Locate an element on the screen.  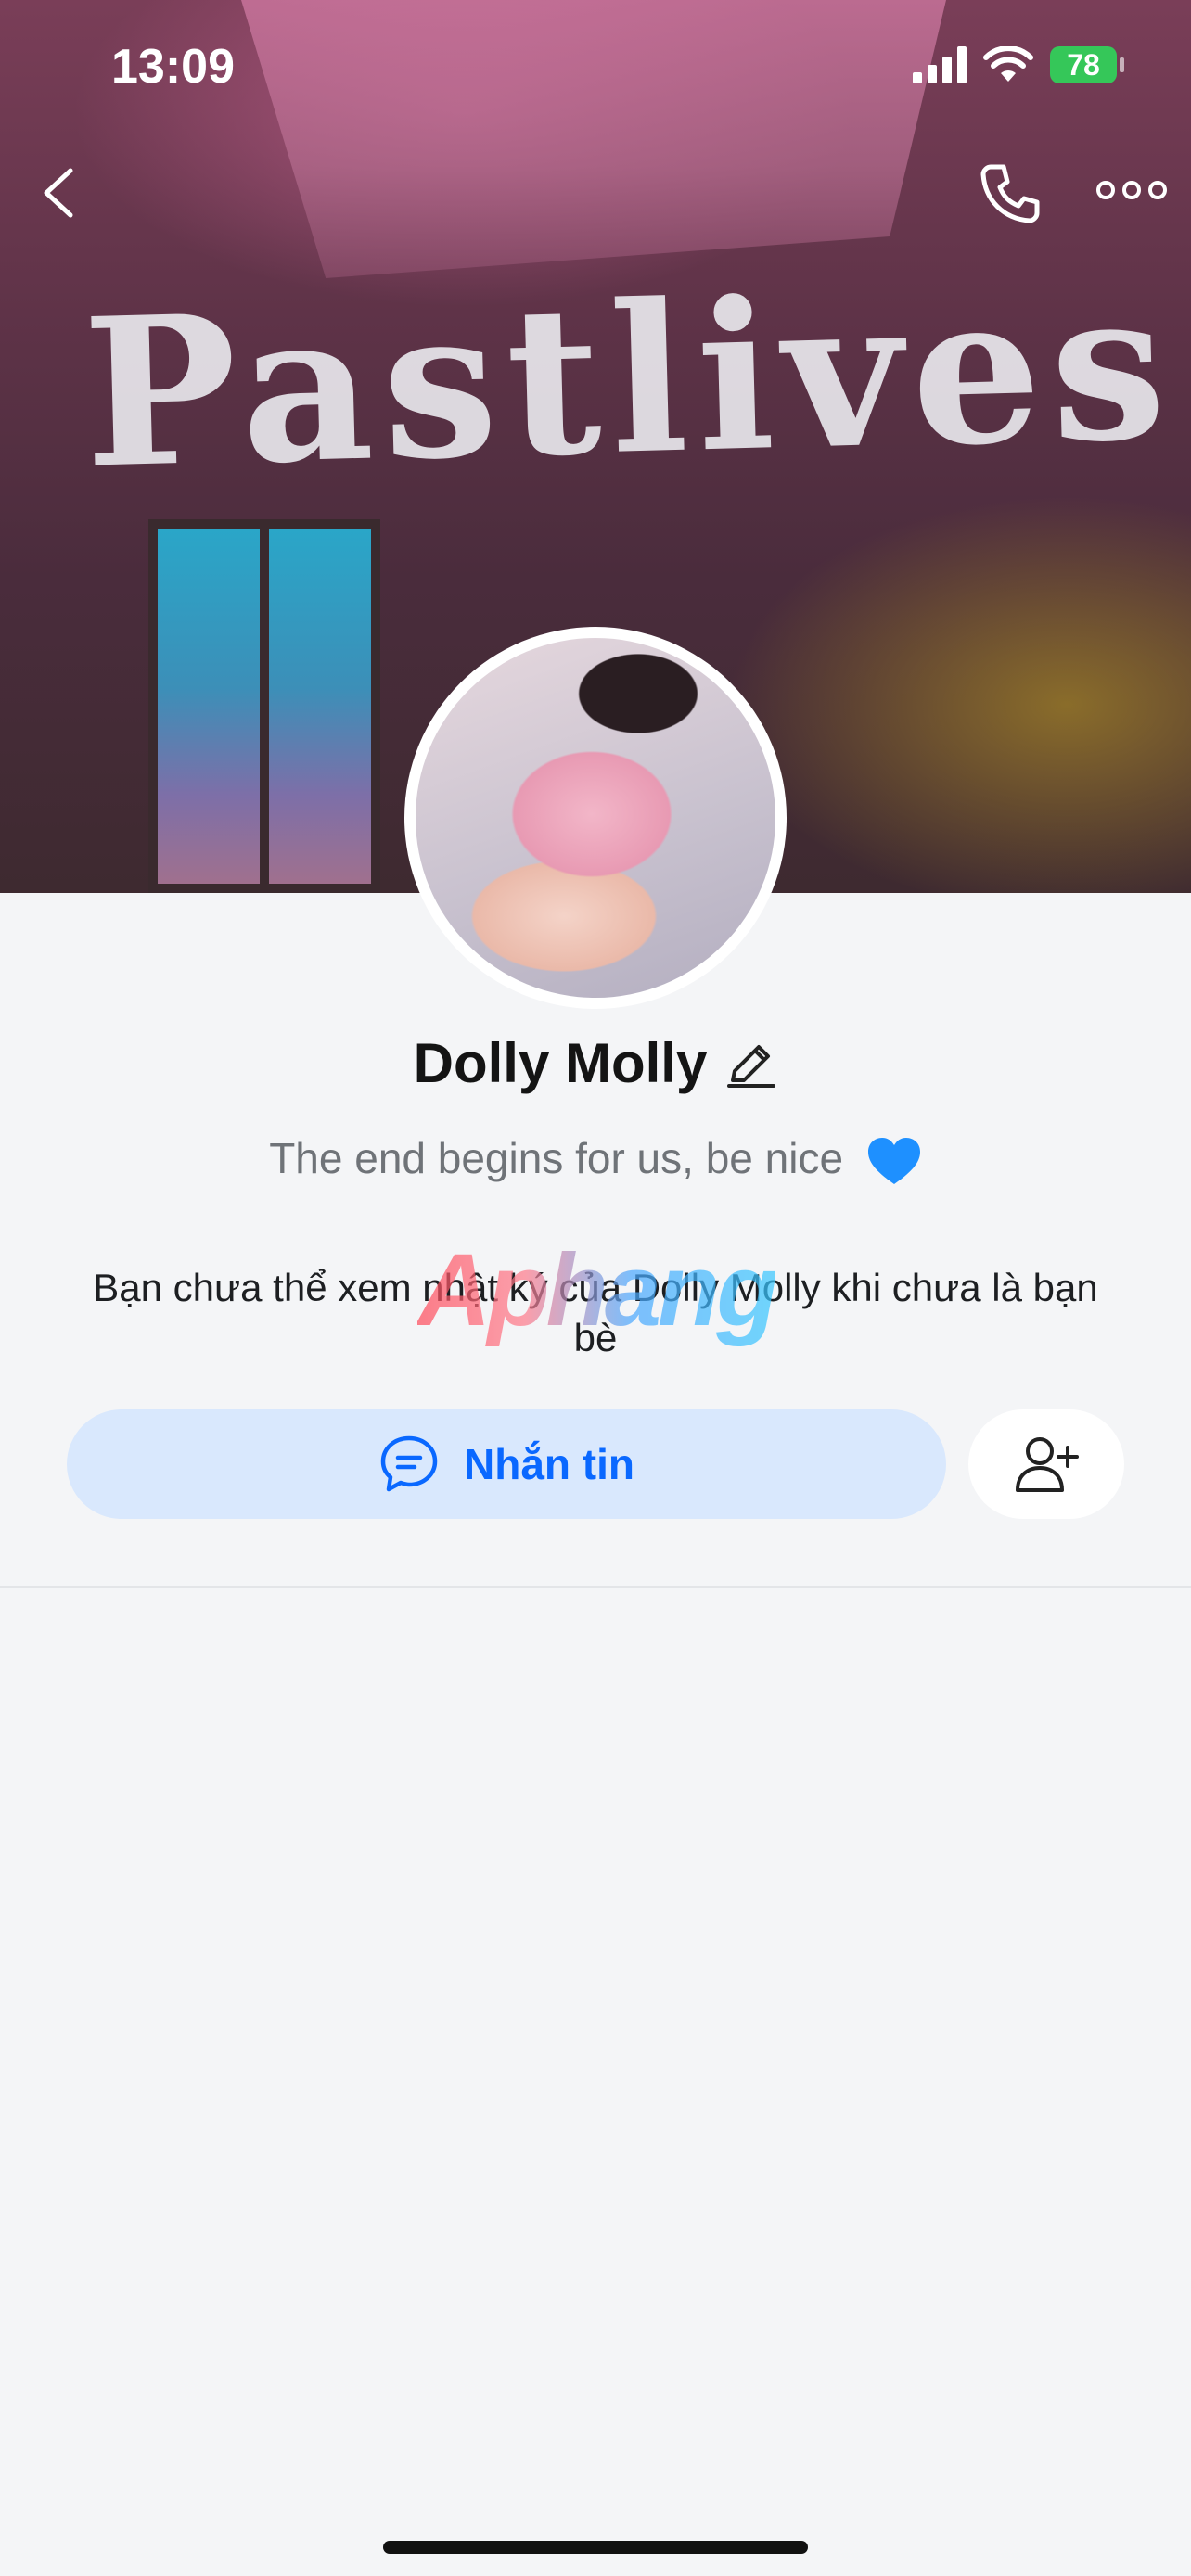
avatar-image is located at coordinates (595, 818).